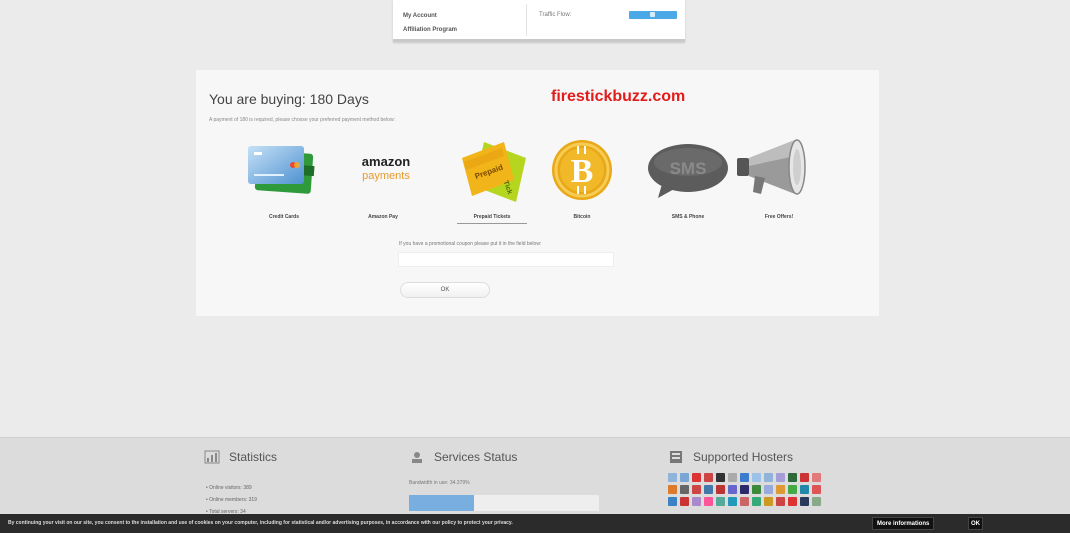  What do you see at coordinates (241, 488) in the screenshot?
I see `stat-online-visitors: Online visitors: 389` at bounding box center [241, 488].